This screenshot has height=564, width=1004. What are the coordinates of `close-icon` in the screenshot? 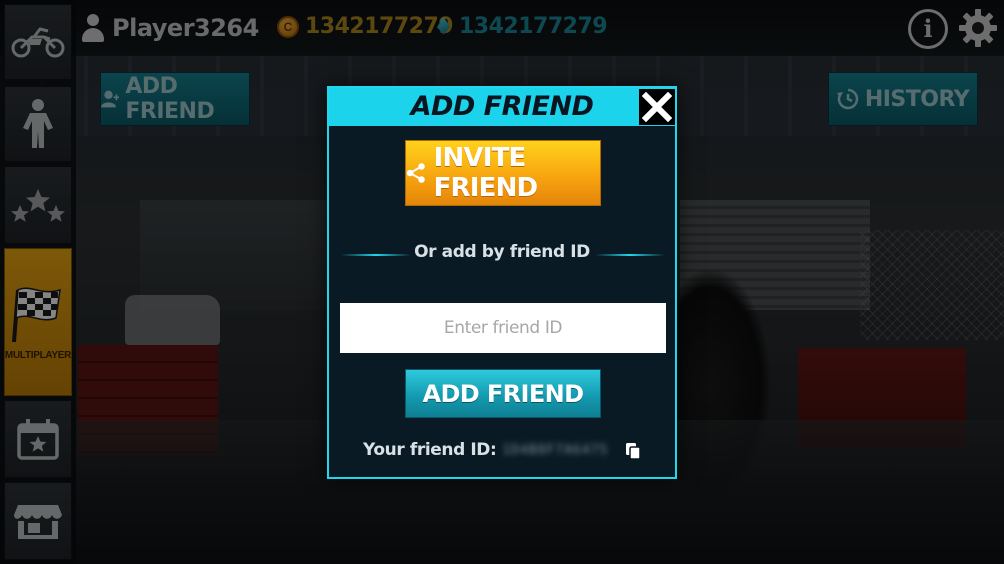 It's located at (657, 107).